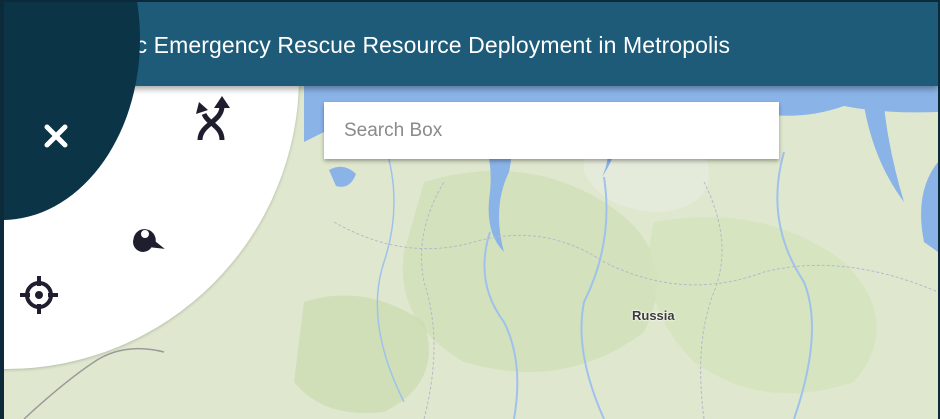 The width and height of the screenshot is (940, 419). I want to click on route-icon, so click(213, 118).